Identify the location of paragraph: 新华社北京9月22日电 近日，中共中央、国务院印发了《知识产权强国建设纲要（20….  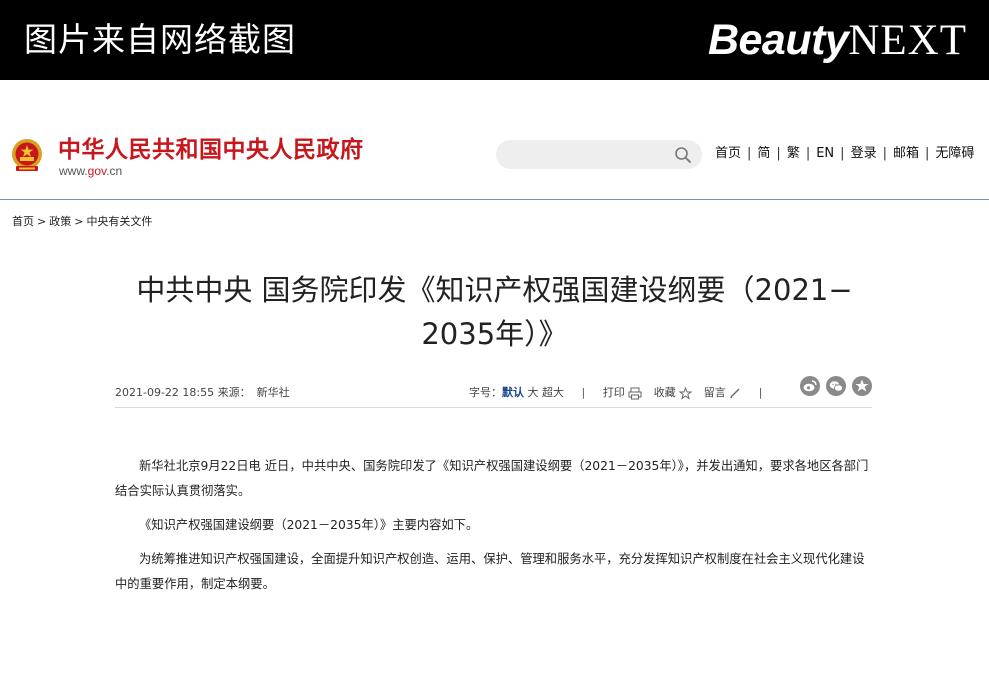
(492, 478).